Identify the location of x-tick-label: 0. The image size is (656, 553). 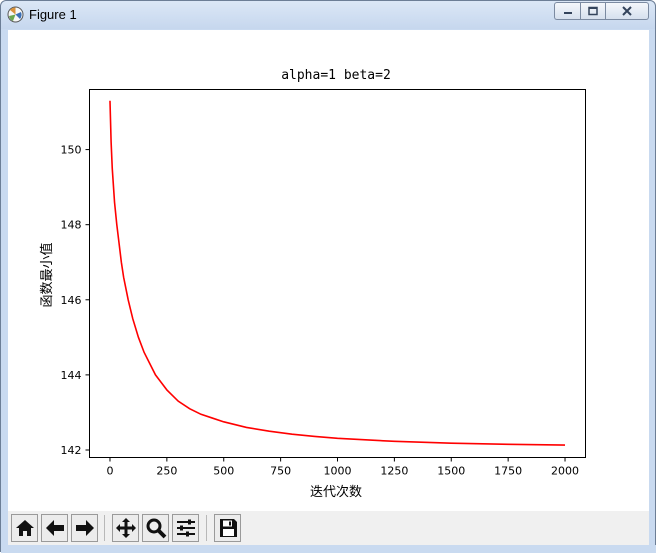
(109, 471).